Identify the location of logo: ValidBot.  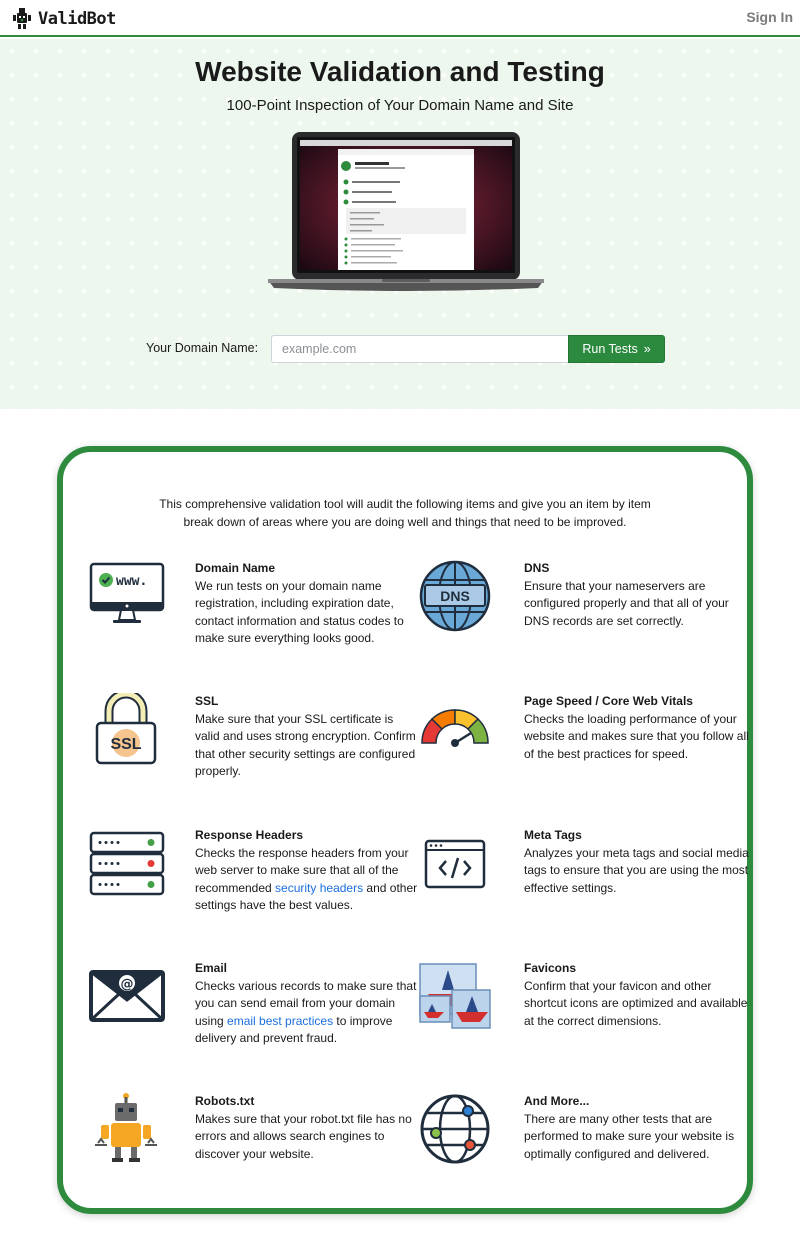
(63, 19).